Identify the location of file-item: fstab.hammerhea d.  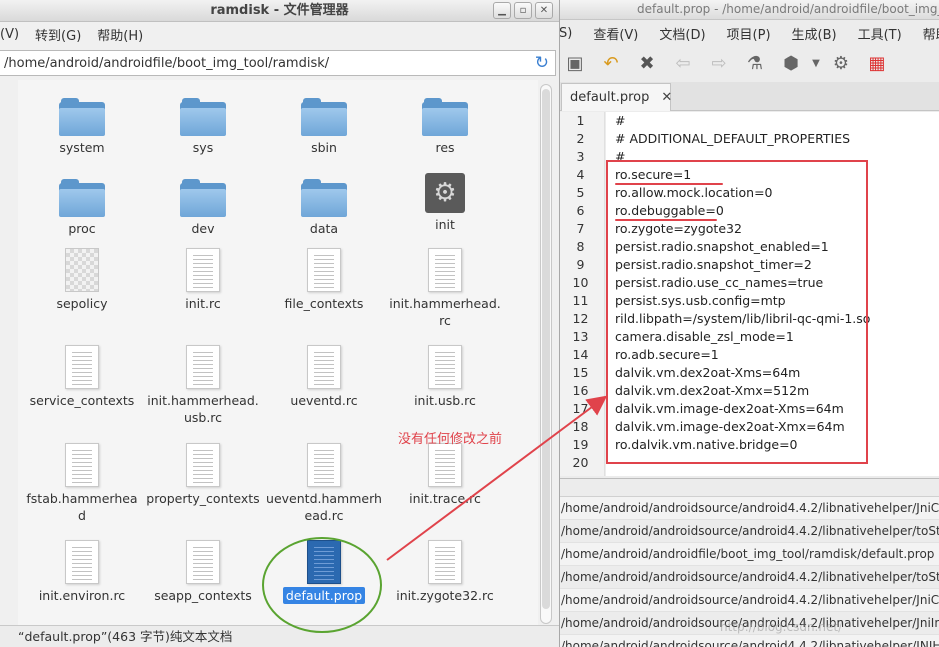
(82, 483).